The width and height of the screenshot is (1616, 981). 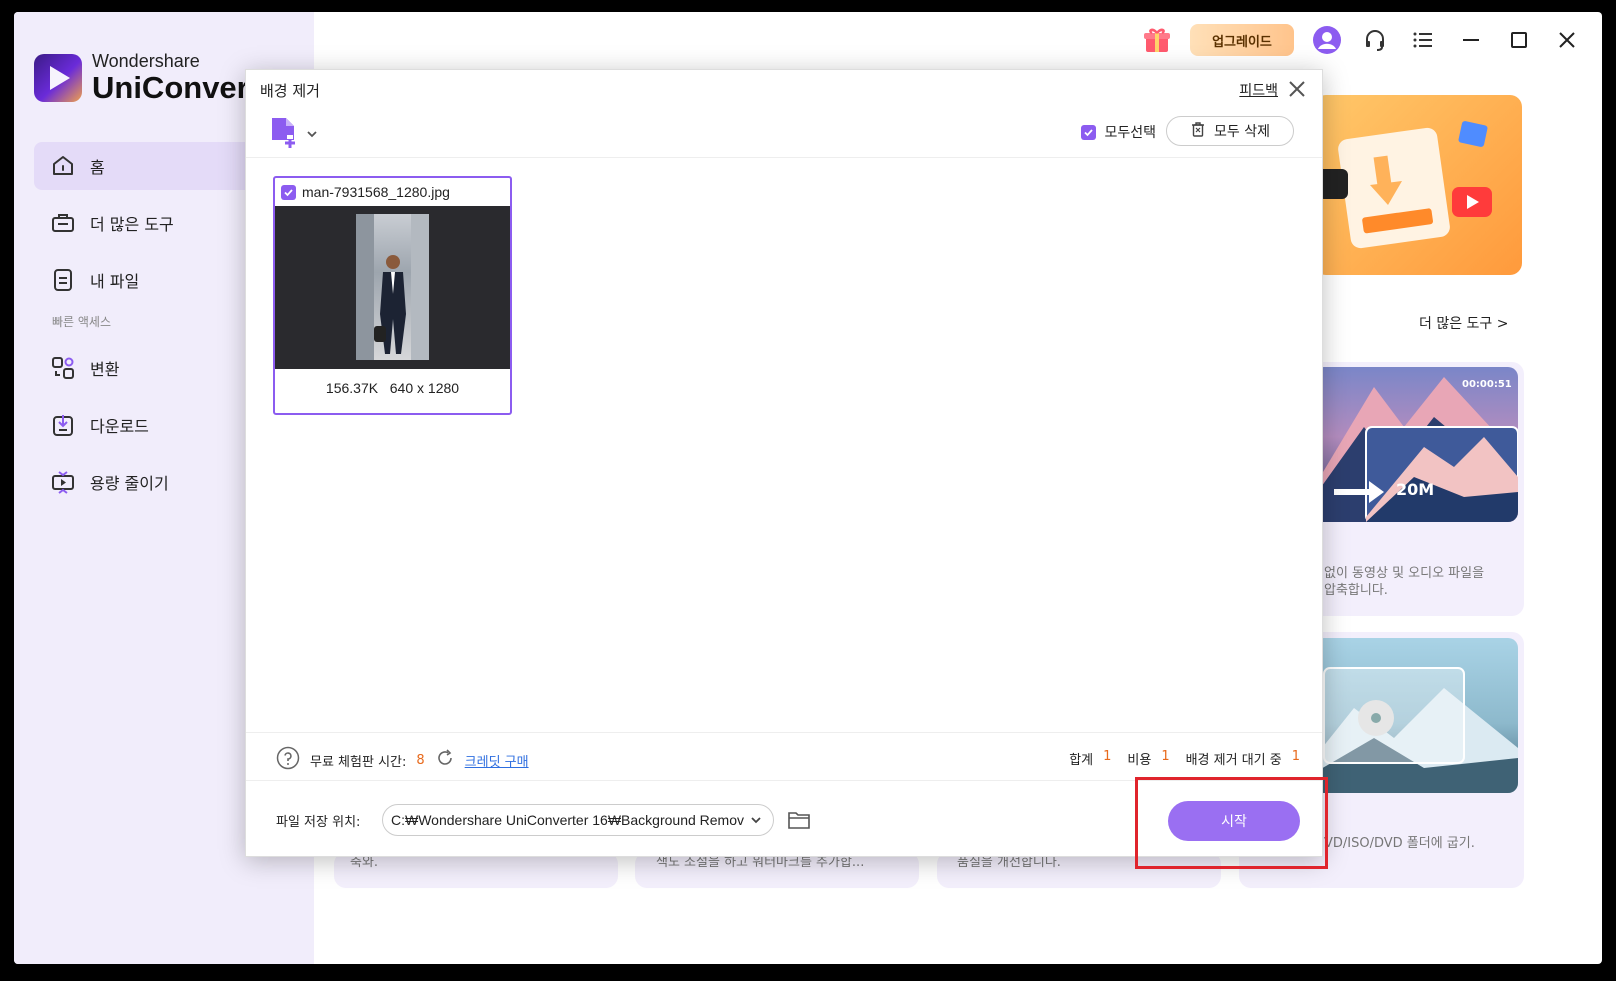 I want to click on check-icon, so click(x=1089, y=132).